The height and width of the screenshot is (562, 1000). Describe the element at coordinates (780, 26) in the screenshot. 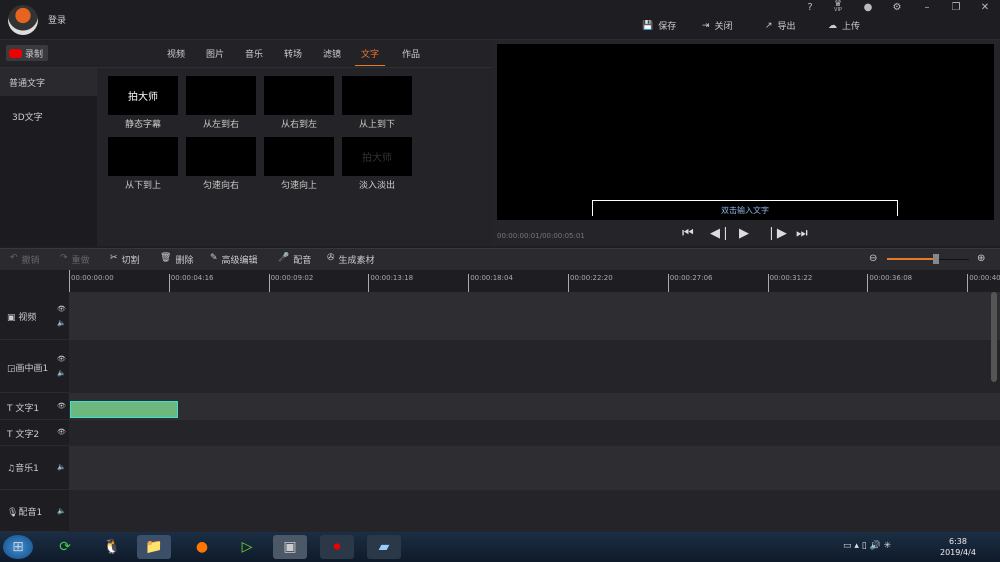

I see `export-button: ↗ 导出` at that location.